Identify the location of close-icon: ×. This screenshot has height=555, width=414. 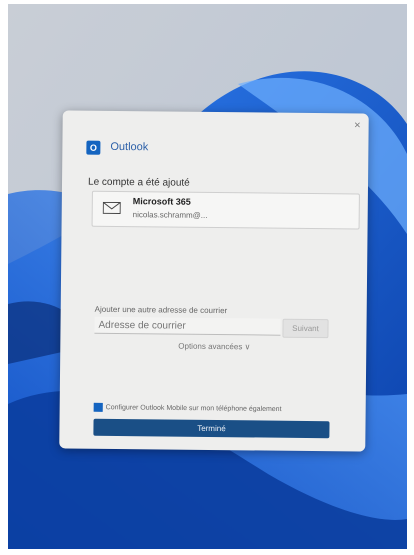
(357, 125).